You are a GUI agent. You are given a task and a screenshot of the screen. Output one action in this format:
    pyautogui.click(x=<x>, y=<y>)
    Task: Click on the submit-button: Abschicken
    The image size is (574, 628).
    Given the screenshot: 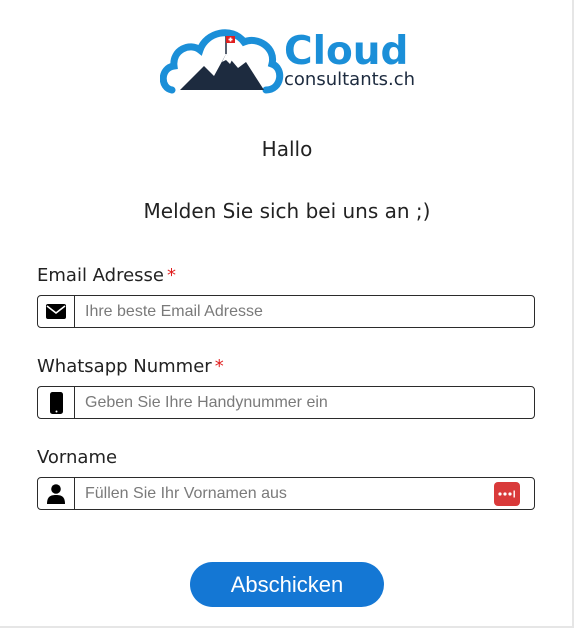 What is the action you would take?
    pyautogui.click(x=287, y=584)
    